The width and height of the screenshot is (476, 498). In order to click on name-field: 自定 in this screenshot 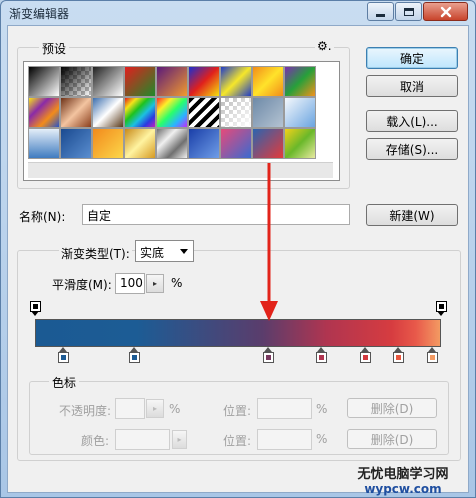, I will do `click(216, 214)`.